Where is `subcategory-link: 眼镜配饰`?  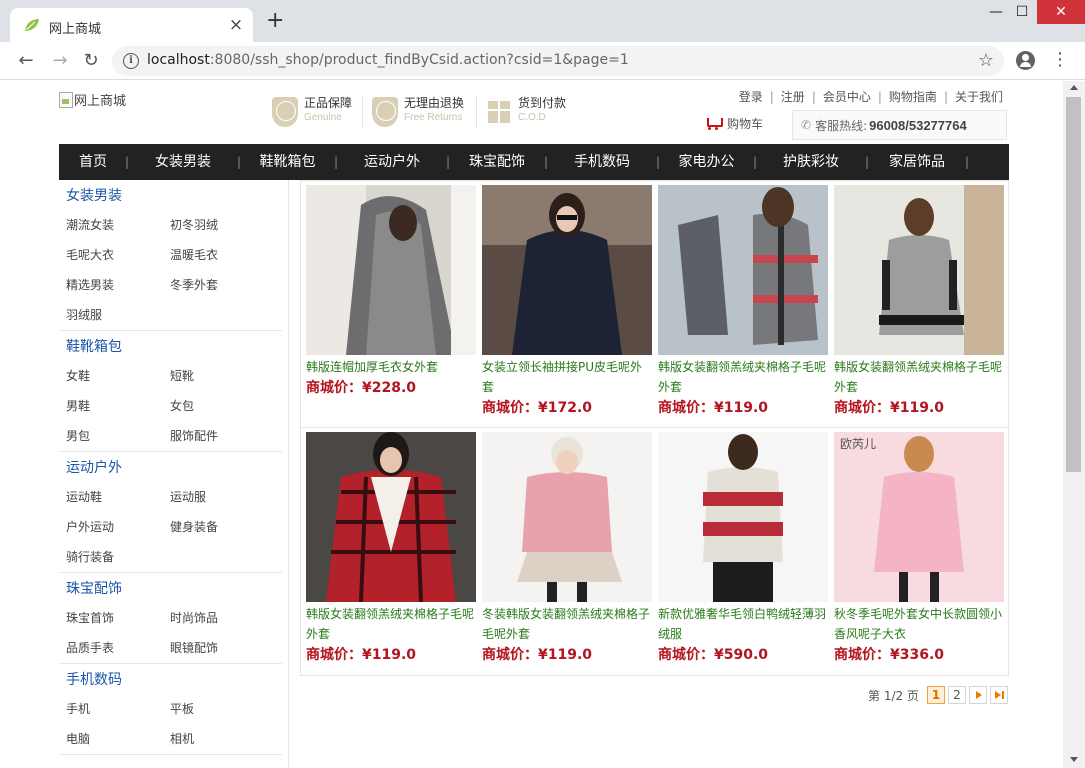 subcategory-link: 眼镜配饰 is located at coordinates (222, 648).